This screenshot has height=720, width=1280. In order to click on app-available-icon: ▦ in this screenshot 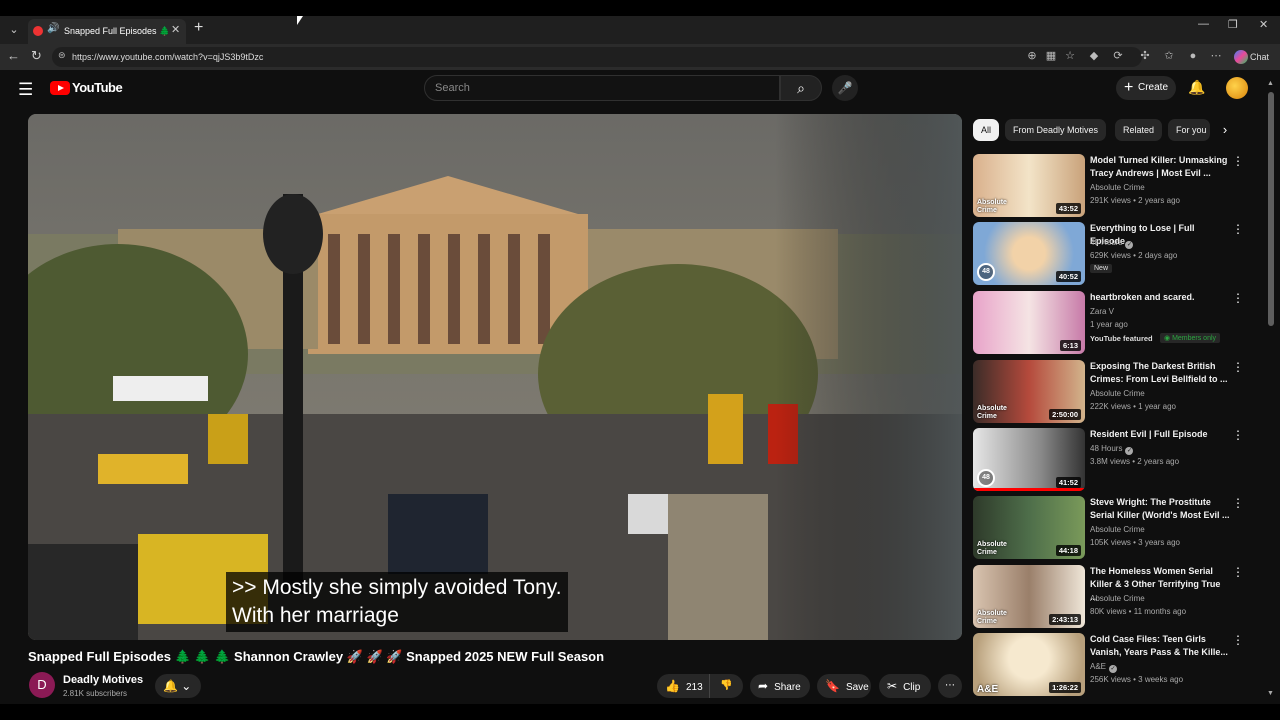, I will do `click(1051, 56)`.